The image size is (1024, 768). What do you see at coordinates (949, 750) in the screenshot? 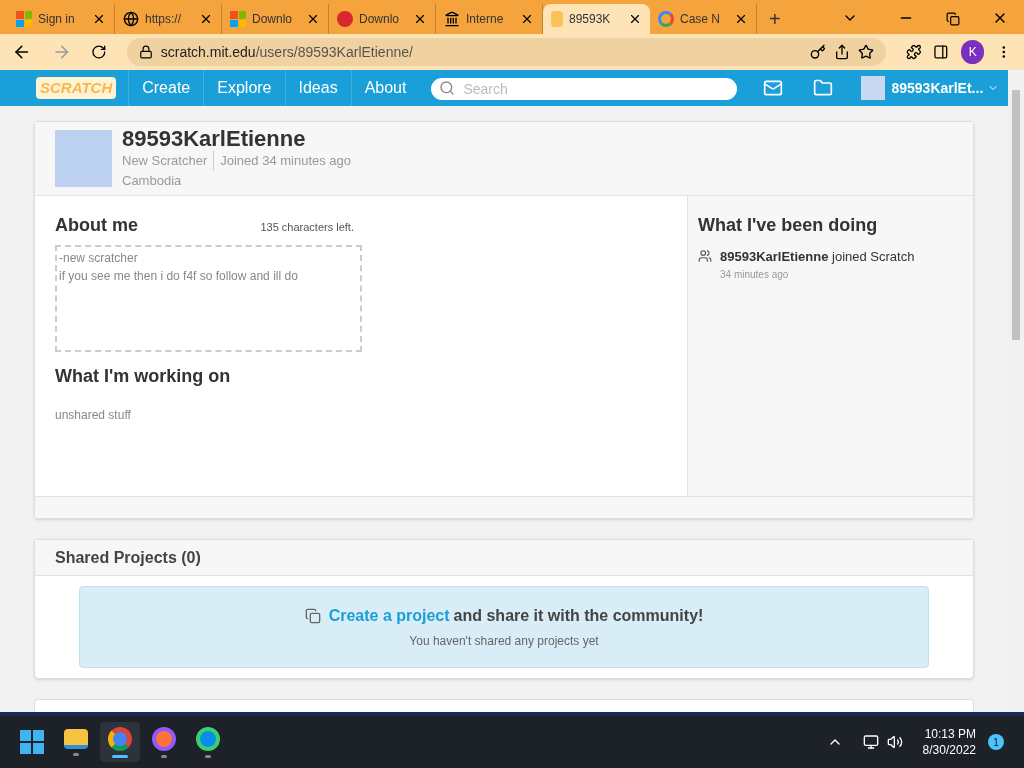
I see `clock-date: 8/30/2022` at bounding box center [949, 750].